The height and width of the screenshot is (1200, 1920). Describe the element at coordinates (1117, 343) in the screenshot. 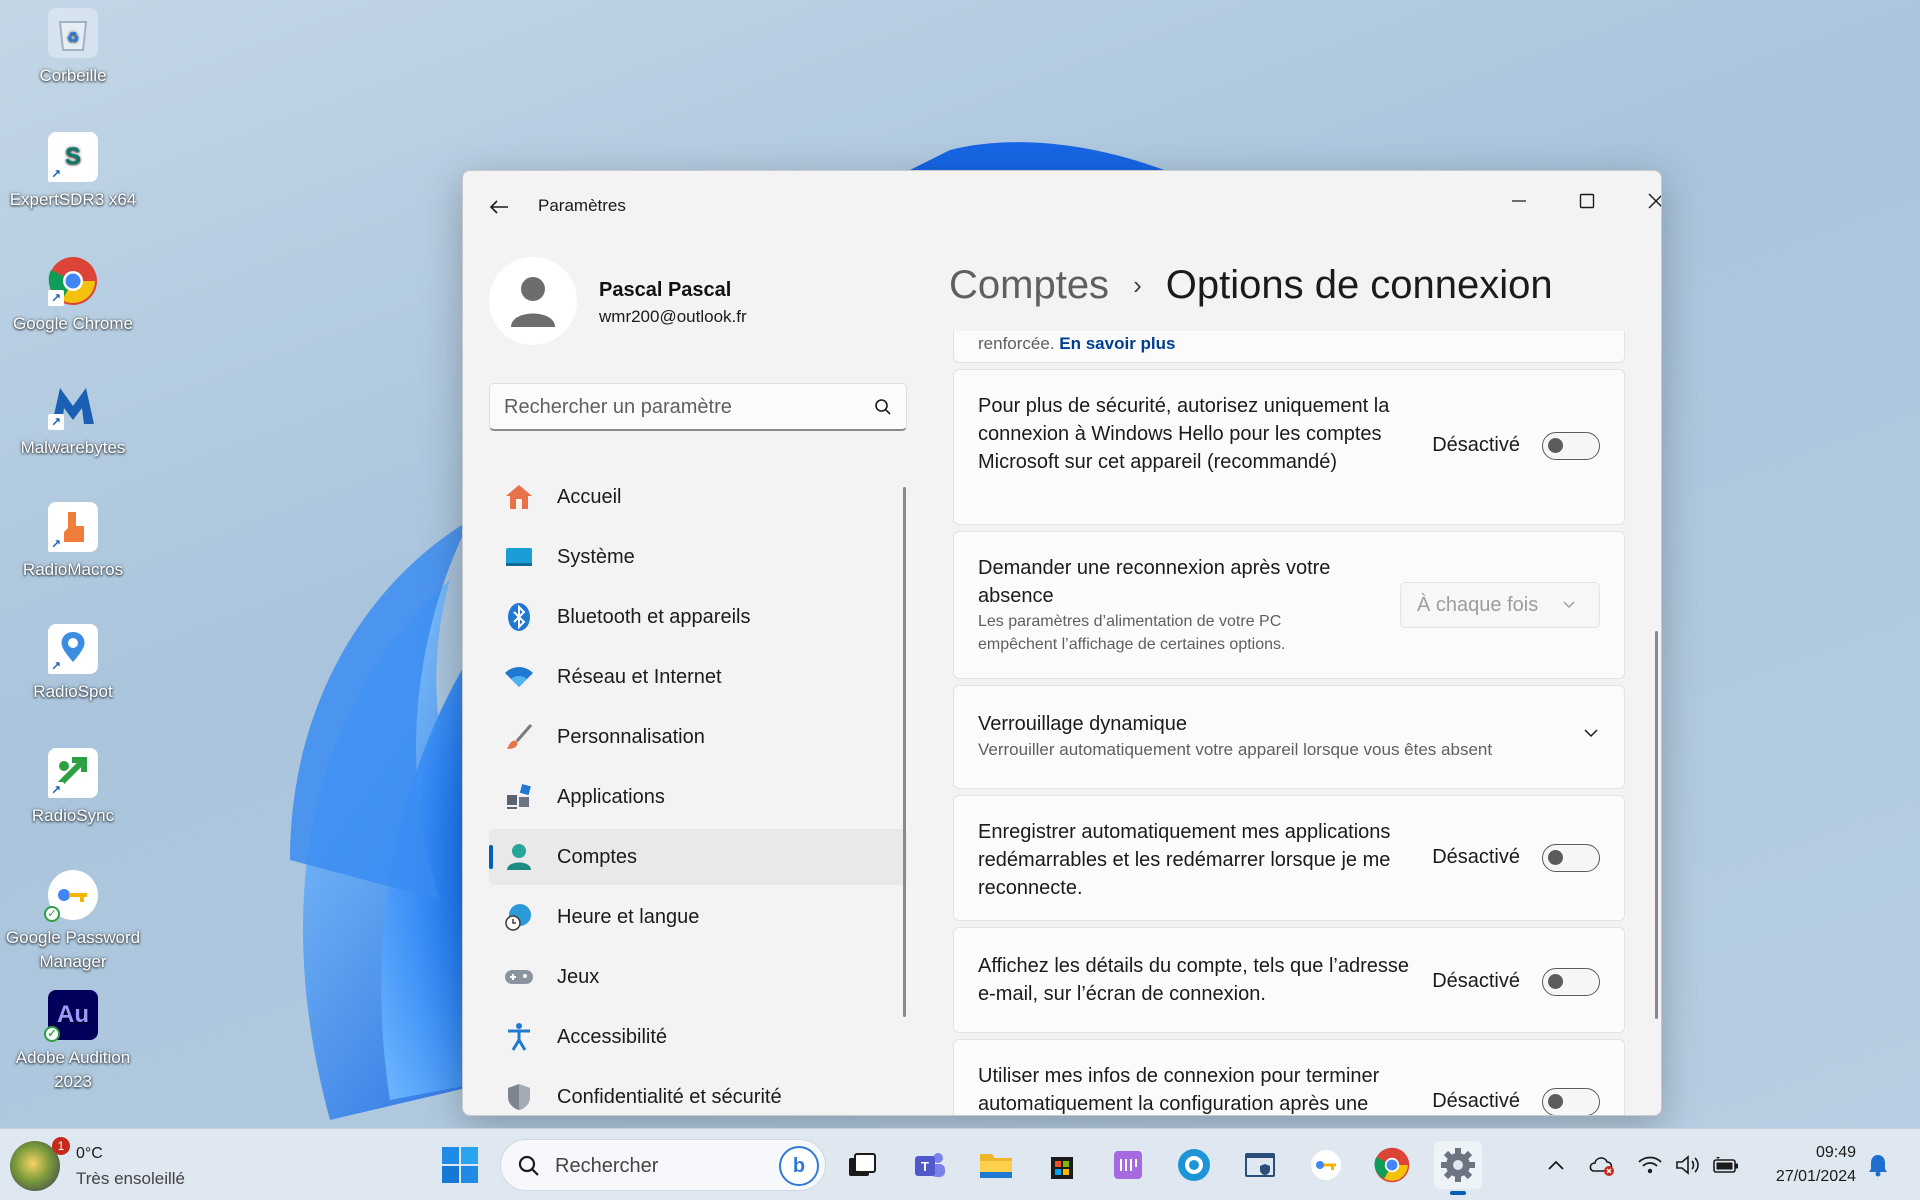

I see `learn-more-link: En savoir plus` at that location.